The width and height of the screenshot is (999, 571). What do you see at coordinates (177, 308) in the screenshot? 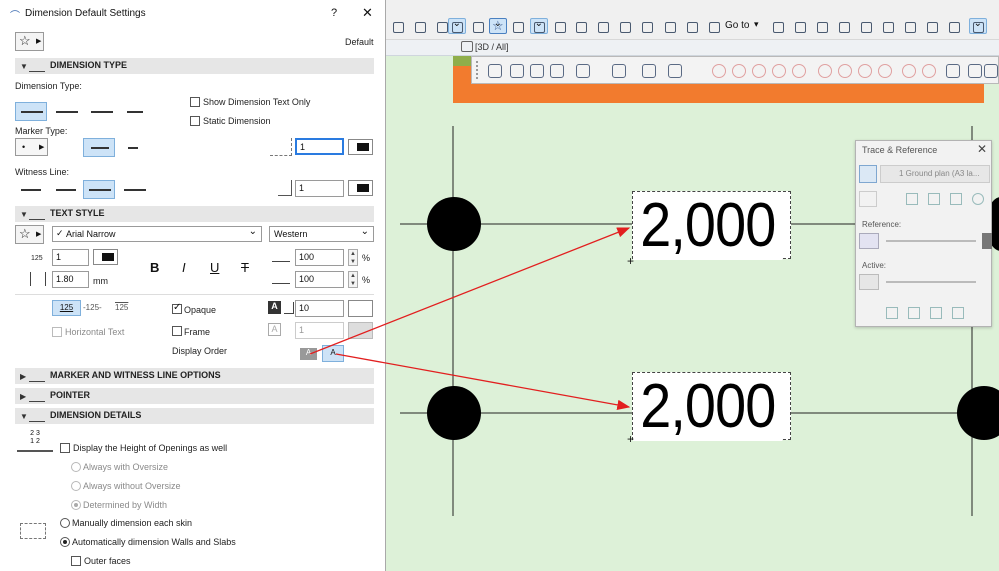
I see `opaque-checkbox` at bounding box center [177, 308].